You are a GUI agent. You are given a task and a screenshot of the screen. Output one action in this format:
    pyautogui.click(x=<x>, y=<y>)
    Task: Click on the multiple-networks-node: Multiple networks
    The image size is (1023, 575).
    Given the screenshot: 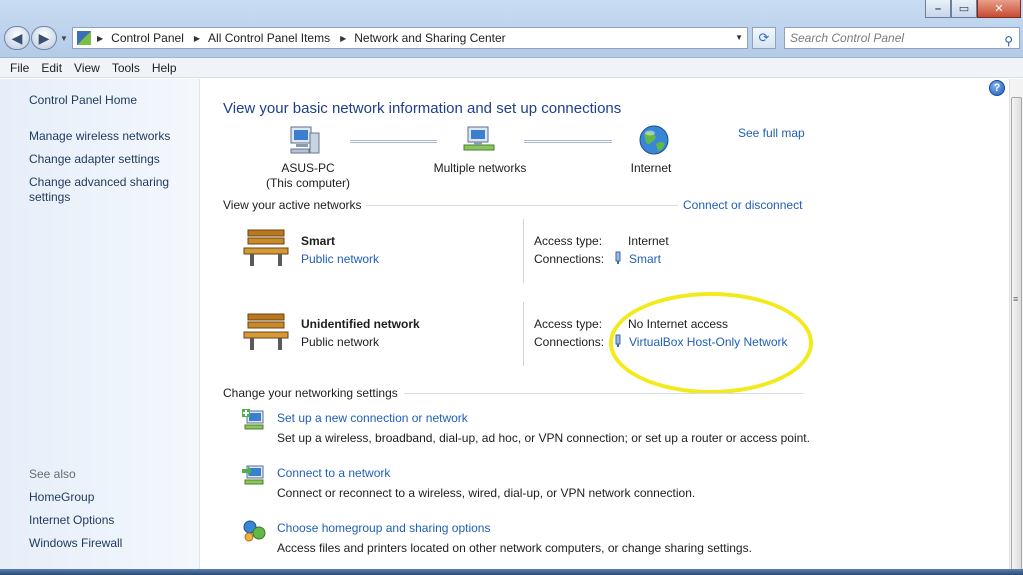 What is the action you would take?
    pyautogui.click(x=480, y=168)
    